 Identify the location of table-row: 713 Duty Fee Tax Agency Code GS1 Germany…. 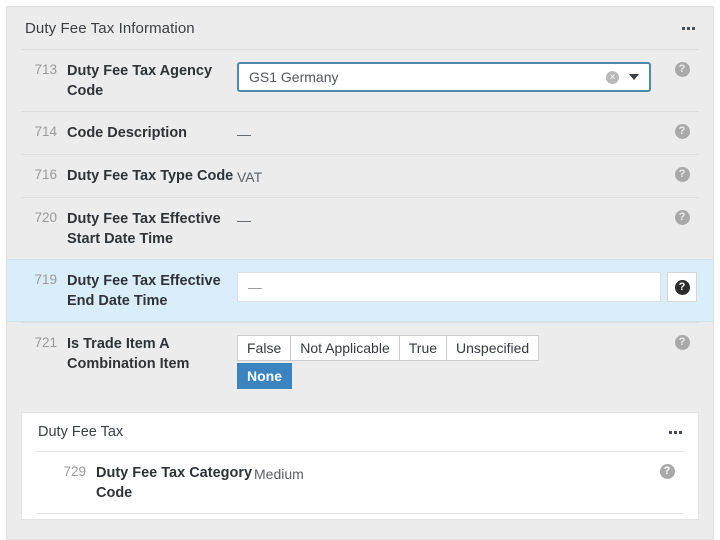
(360, 80).